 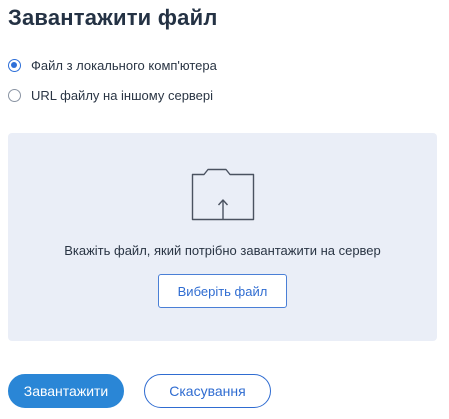 I want to click on choose-file-button: Виберіть файл, so click(x=222, y=291).